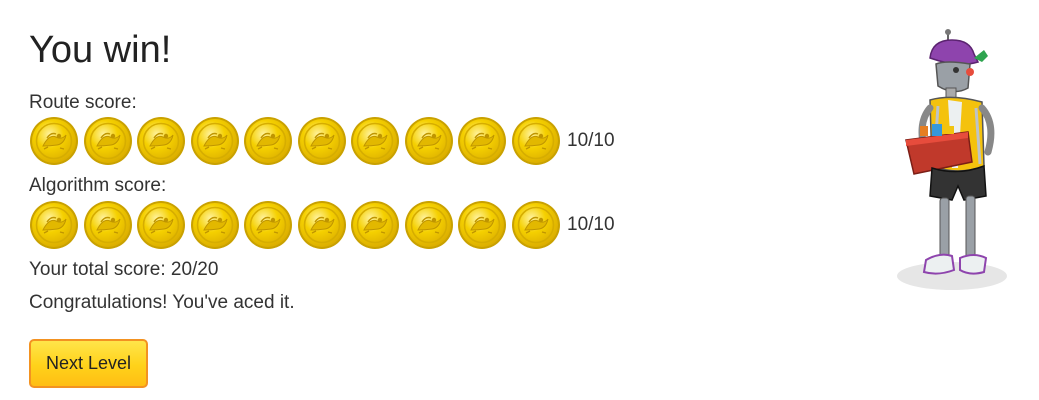 The height and width of the screenshot is (400, 1039). I want to click on algorithm-coin-row: 10/10, so click(322, 225).